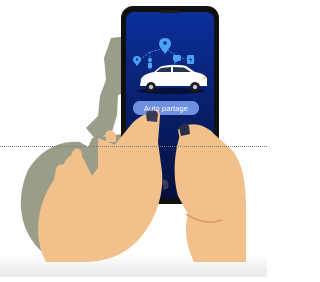 The height and width of the screenshot is (282, 320). What do you see at coordinates (184, 129) in the screenshot?
I see `thumb-nail` at bounding box center [184, 129].